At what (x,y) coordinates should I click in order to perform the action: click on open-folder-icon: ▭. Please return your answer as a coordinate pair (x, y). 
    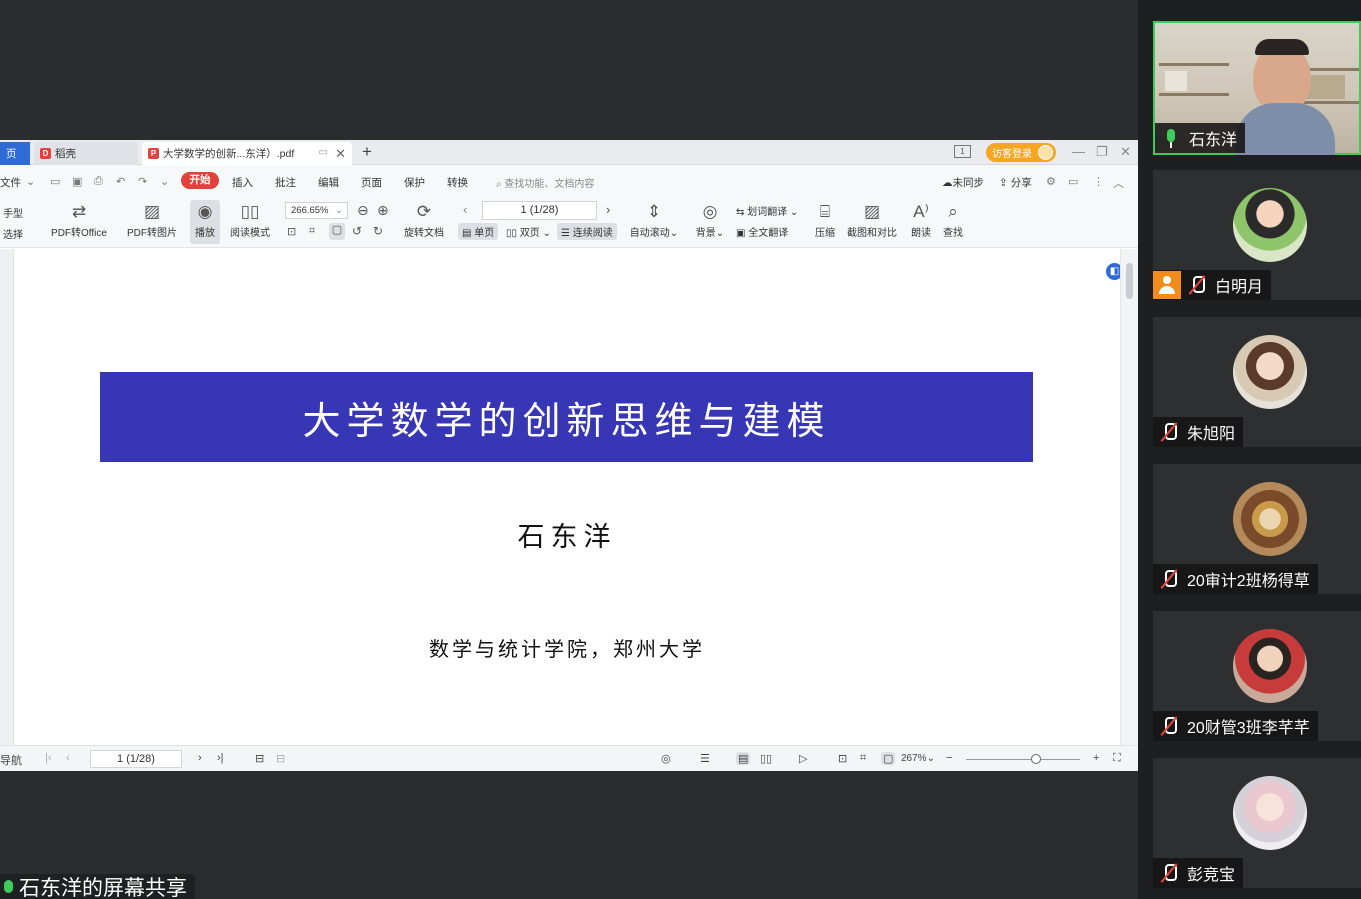
    Looking at the image, I should click on (55, 181).